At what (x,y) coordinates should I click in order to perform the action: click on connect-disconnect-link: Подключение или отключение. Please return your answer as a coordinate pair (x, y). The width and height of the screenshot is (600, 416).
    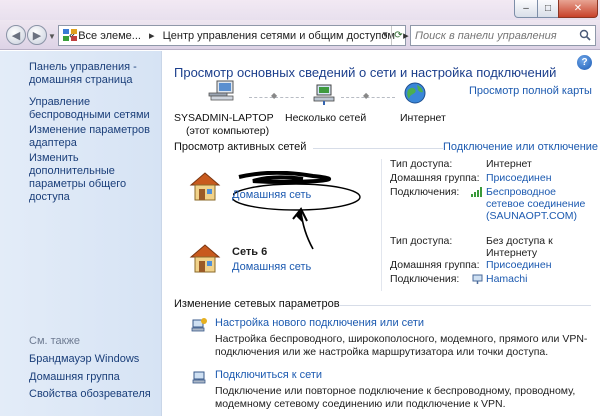
    Looking at the image, I should click on (520, 147).